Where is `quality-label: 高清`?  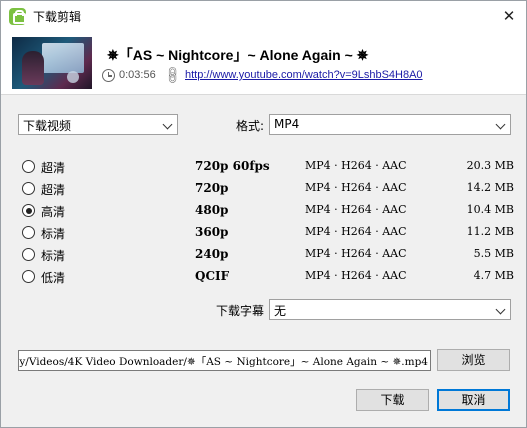 quality-label: 高清 is located at coordinates (53, 212).